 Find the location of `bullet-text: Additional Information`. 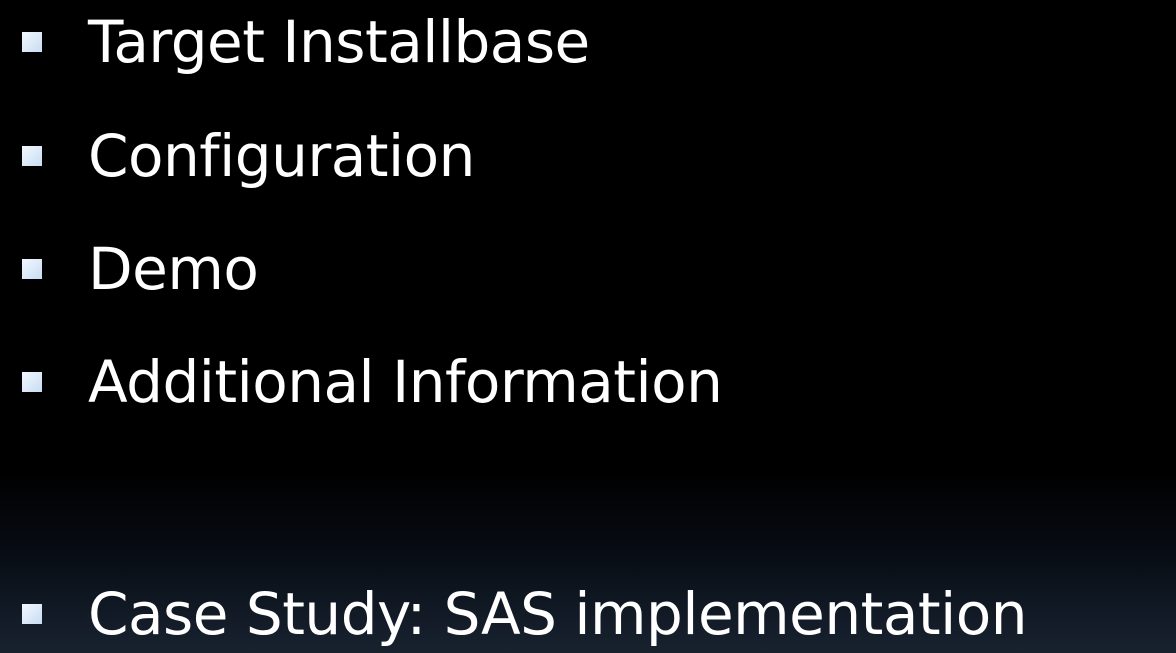

bullet-text: Additional Information is located at coordinates (405, 382).